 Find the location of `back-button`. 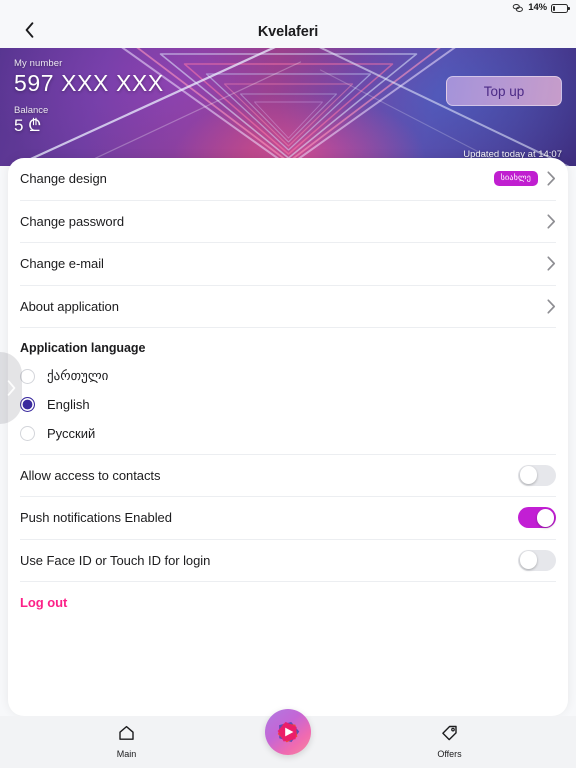

back-button is located at coordinates (29, 32).